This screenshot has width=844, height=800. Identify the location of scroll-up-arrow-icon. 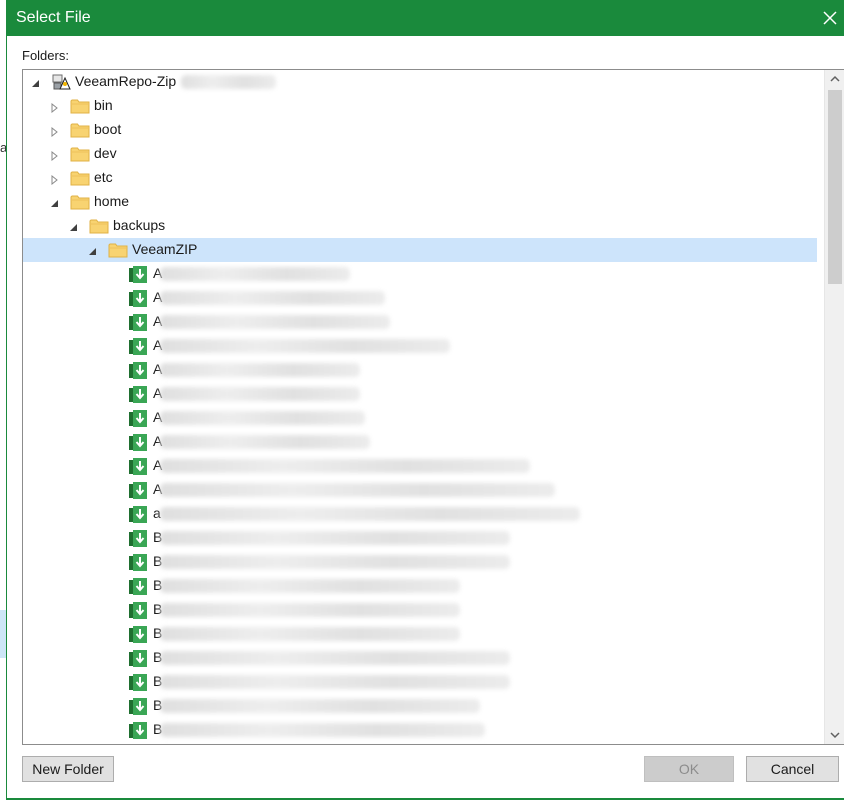
(835, 79).